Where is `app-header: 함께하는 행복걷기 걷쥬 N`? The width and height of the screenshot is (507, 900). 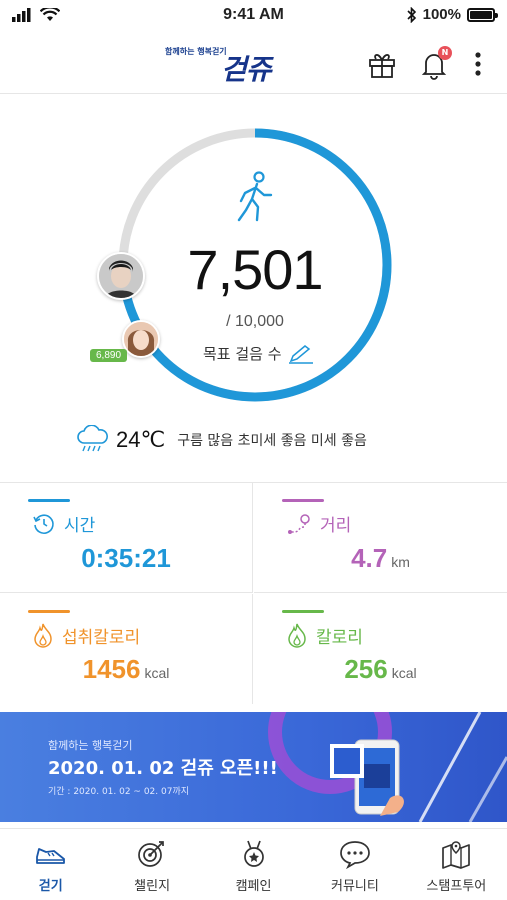 app-header: 함께하는 행복걷기 걷쥬 N is located at coordinates (253, 63).